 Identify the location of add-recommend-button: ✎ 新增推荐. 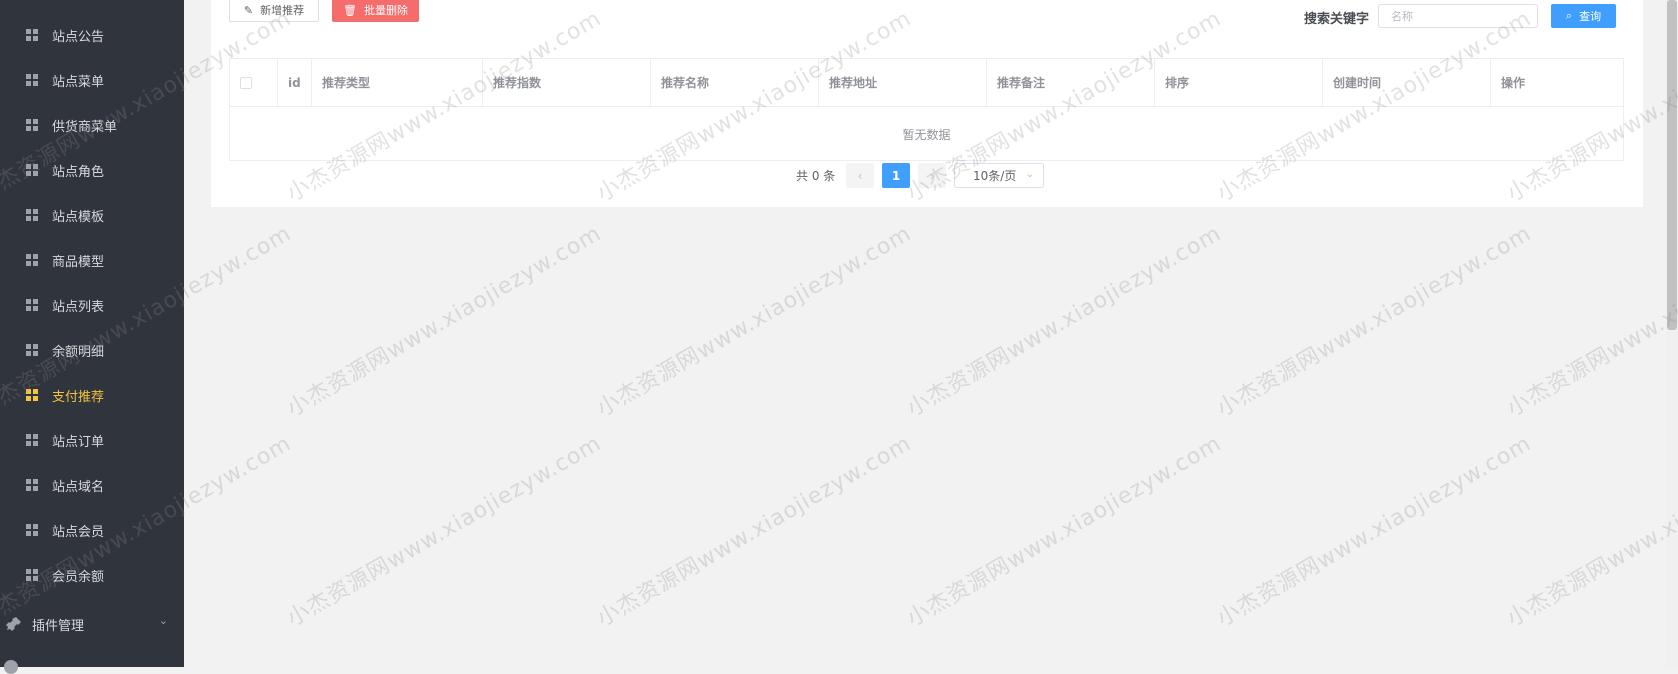
(274, 11).